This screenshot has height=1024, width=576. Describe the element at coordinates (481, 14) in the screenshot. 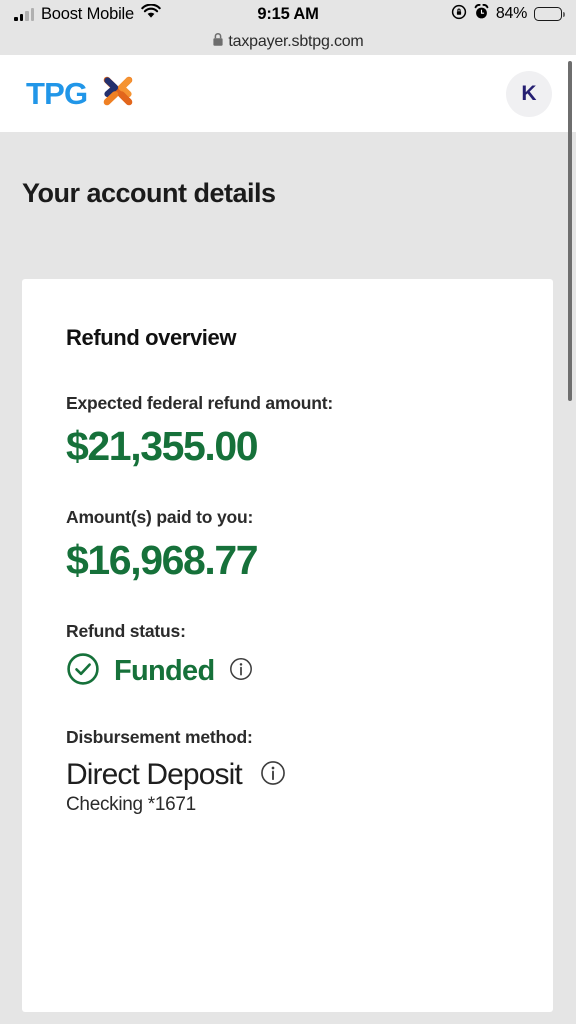

I see `alarm-clock-icon` at that location.